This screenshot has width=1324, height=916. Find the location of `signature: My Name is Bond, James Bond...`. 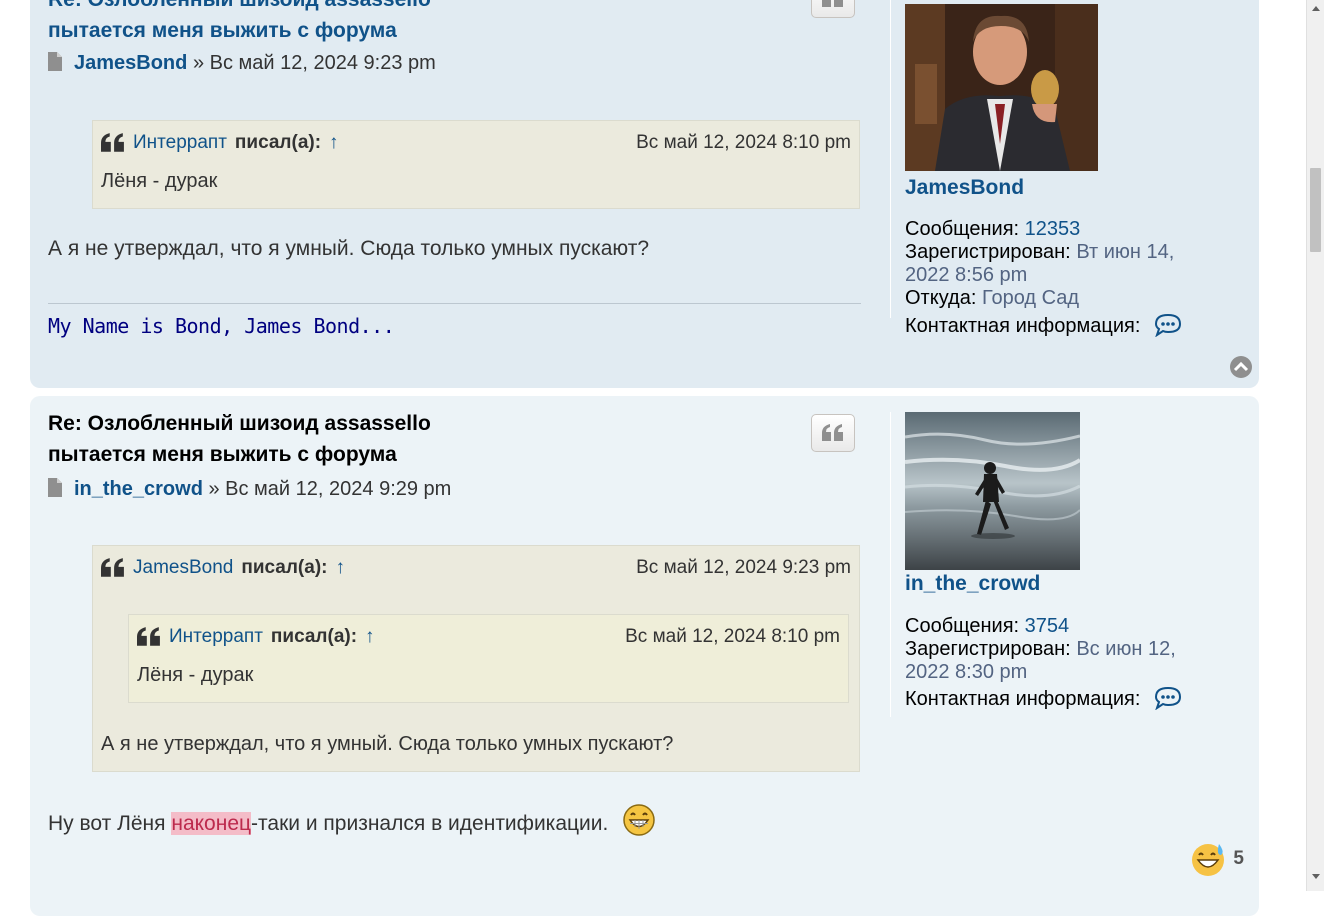

signature: My Name is Bond, James Bond... is located at coordinates (221, 326).